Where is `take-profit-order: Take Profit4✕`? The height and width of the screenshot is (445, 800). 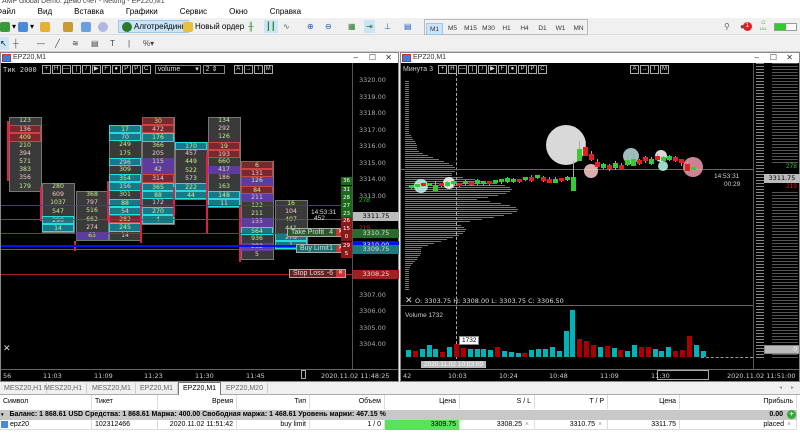 take-profit-order: Take Profit4✕ is located at coordinates (316, 232).